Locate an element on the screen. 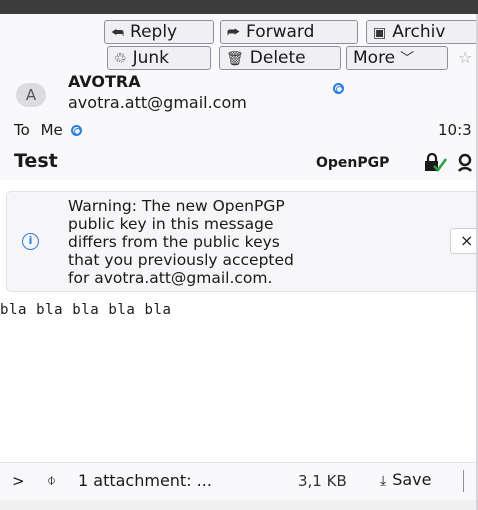 The width and height of the screenshot is (478, 510). attachment-size: 3,1 KB is located at coordinates (322, 481).